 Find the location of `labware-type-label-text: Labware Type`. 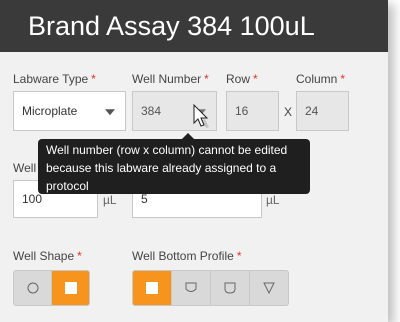

labware-type-label-text: Labware Type is located at coordinates (51, 79).